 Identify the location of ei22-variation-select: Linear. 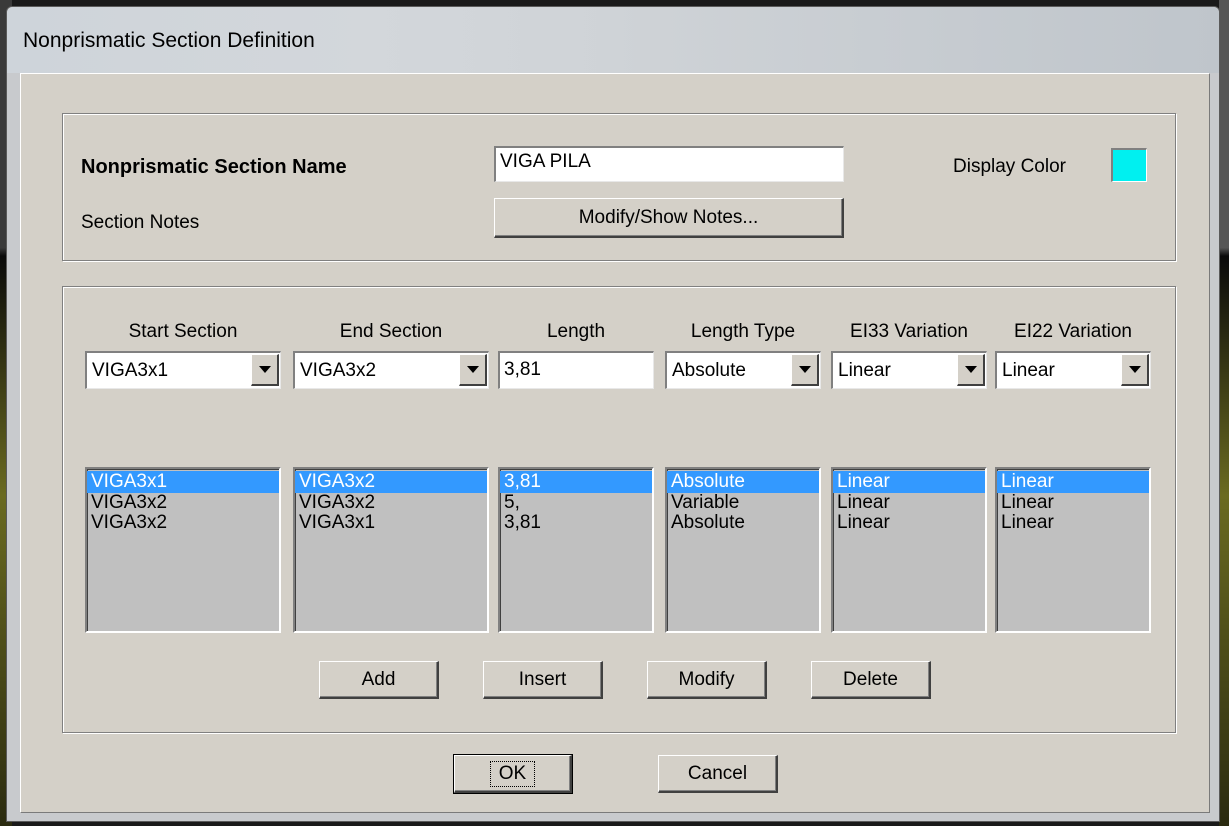
(1073, 370).